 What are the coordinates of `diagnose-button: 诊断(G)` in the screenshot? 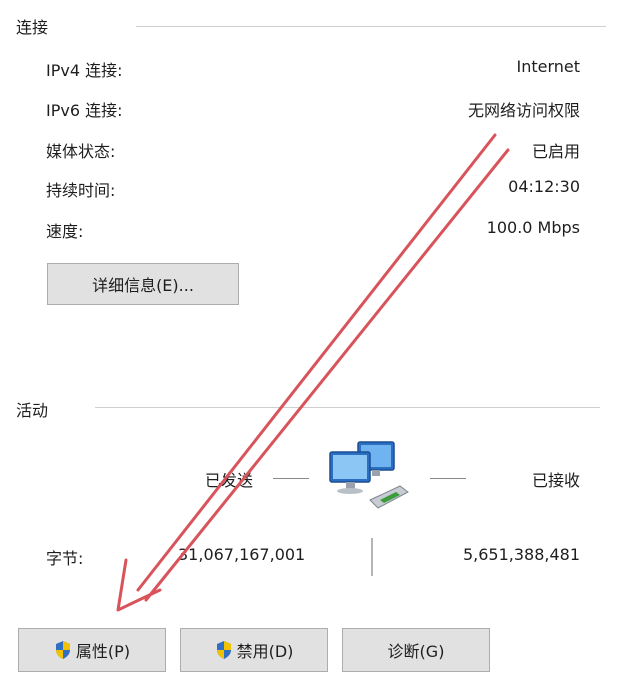 It's located at (416, 650).